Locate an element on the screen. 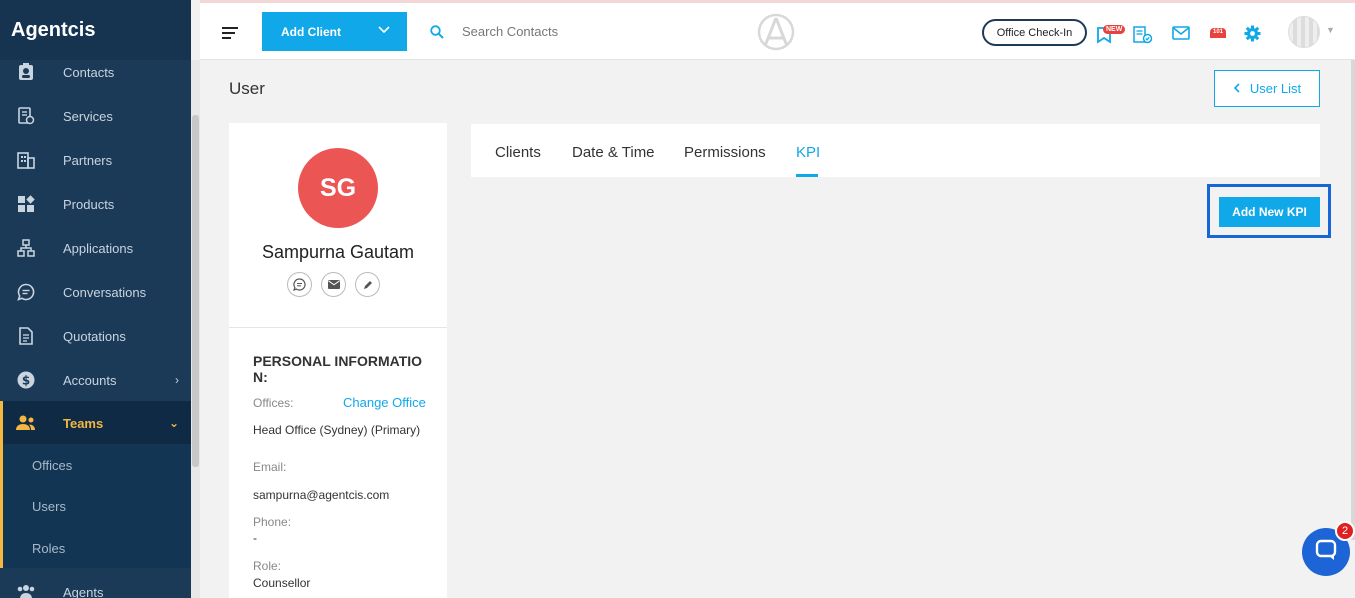 The image size is (1355, 598). email-value: sampurna@agentcis.com is located at coordinates (321, 495).